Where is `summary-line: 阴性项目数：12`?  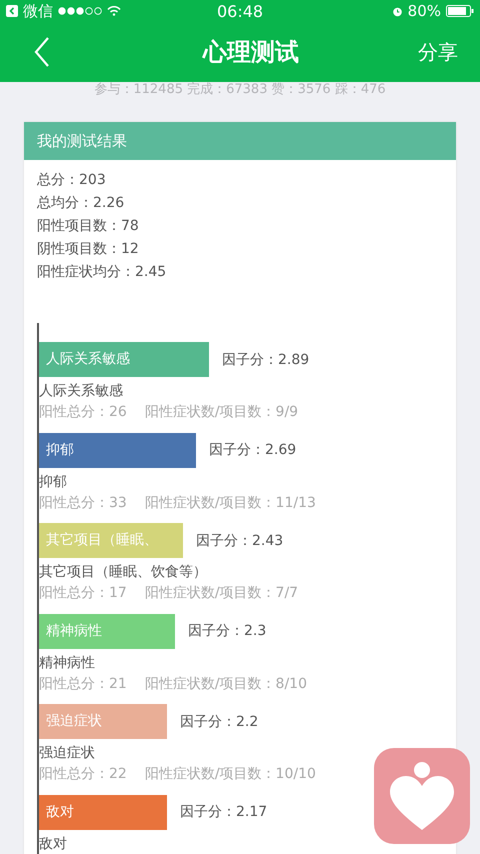
summary-line: 阴性项目数：12 is located at coordinates (88, 249).